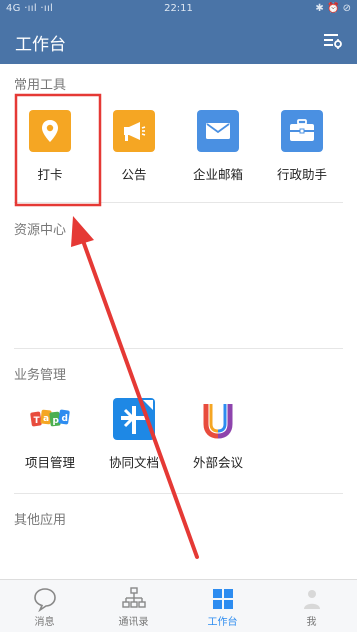 The width and height of the screenshot is (357, 632). Describe the element at coordinates (56, 421) in the screenshot. I see `svg-text: p` at that location.